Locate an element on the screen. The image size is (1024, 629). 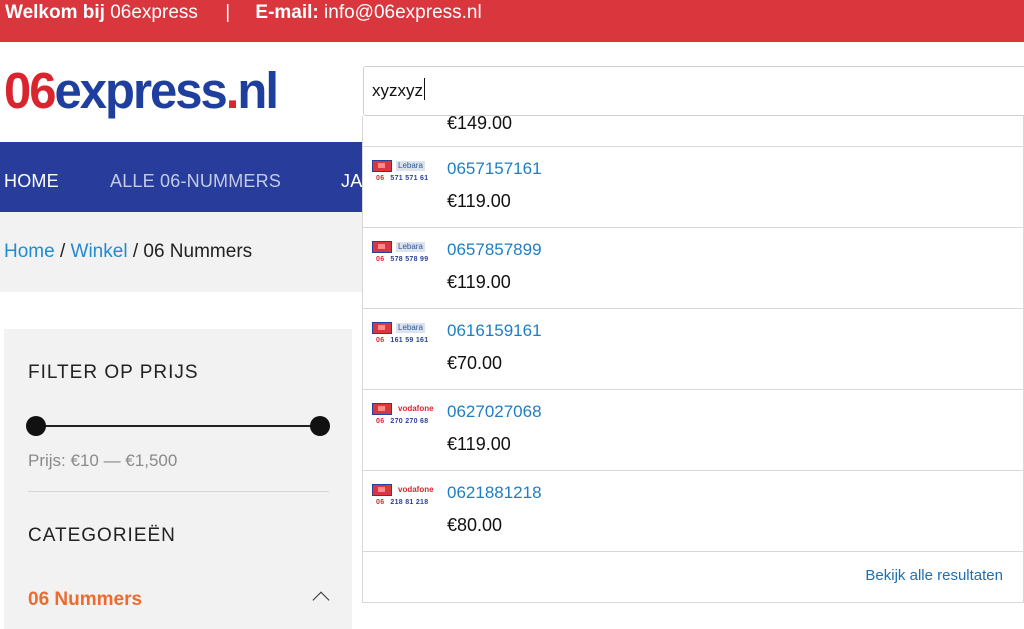
site-logo: 06express.nl is located at coordinates (141, 91).